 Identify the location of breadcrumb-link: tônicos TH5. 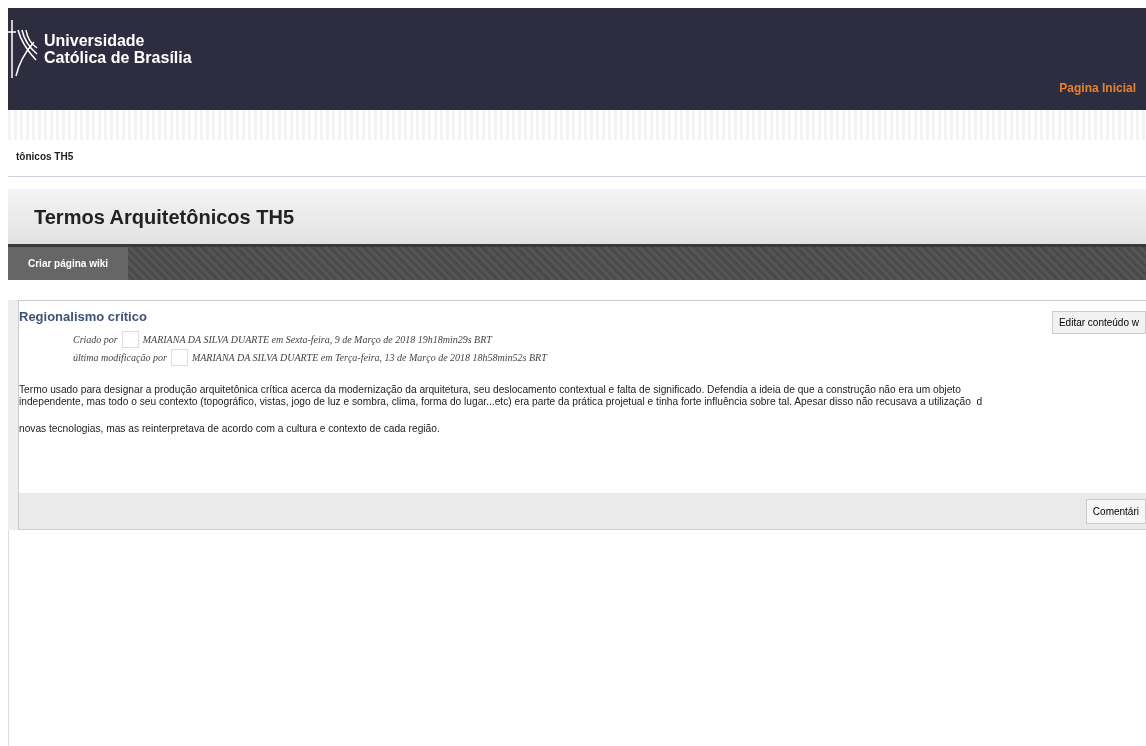
(45, 156).